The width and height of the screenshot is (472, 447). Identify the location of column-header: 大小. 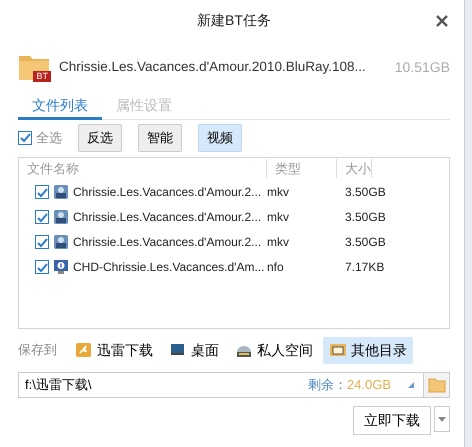
(354, 168).